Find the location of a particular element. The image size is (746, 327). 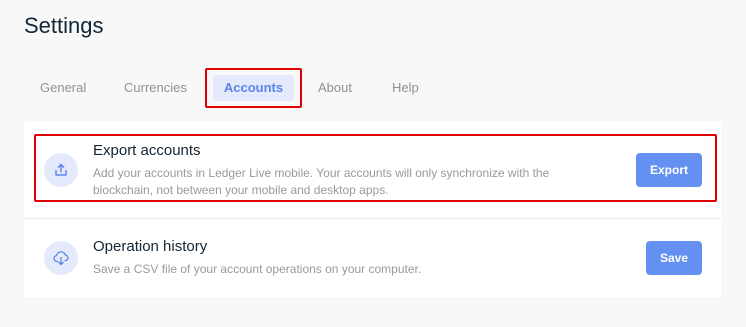

upload-icon is located at coordinates (61, 170).